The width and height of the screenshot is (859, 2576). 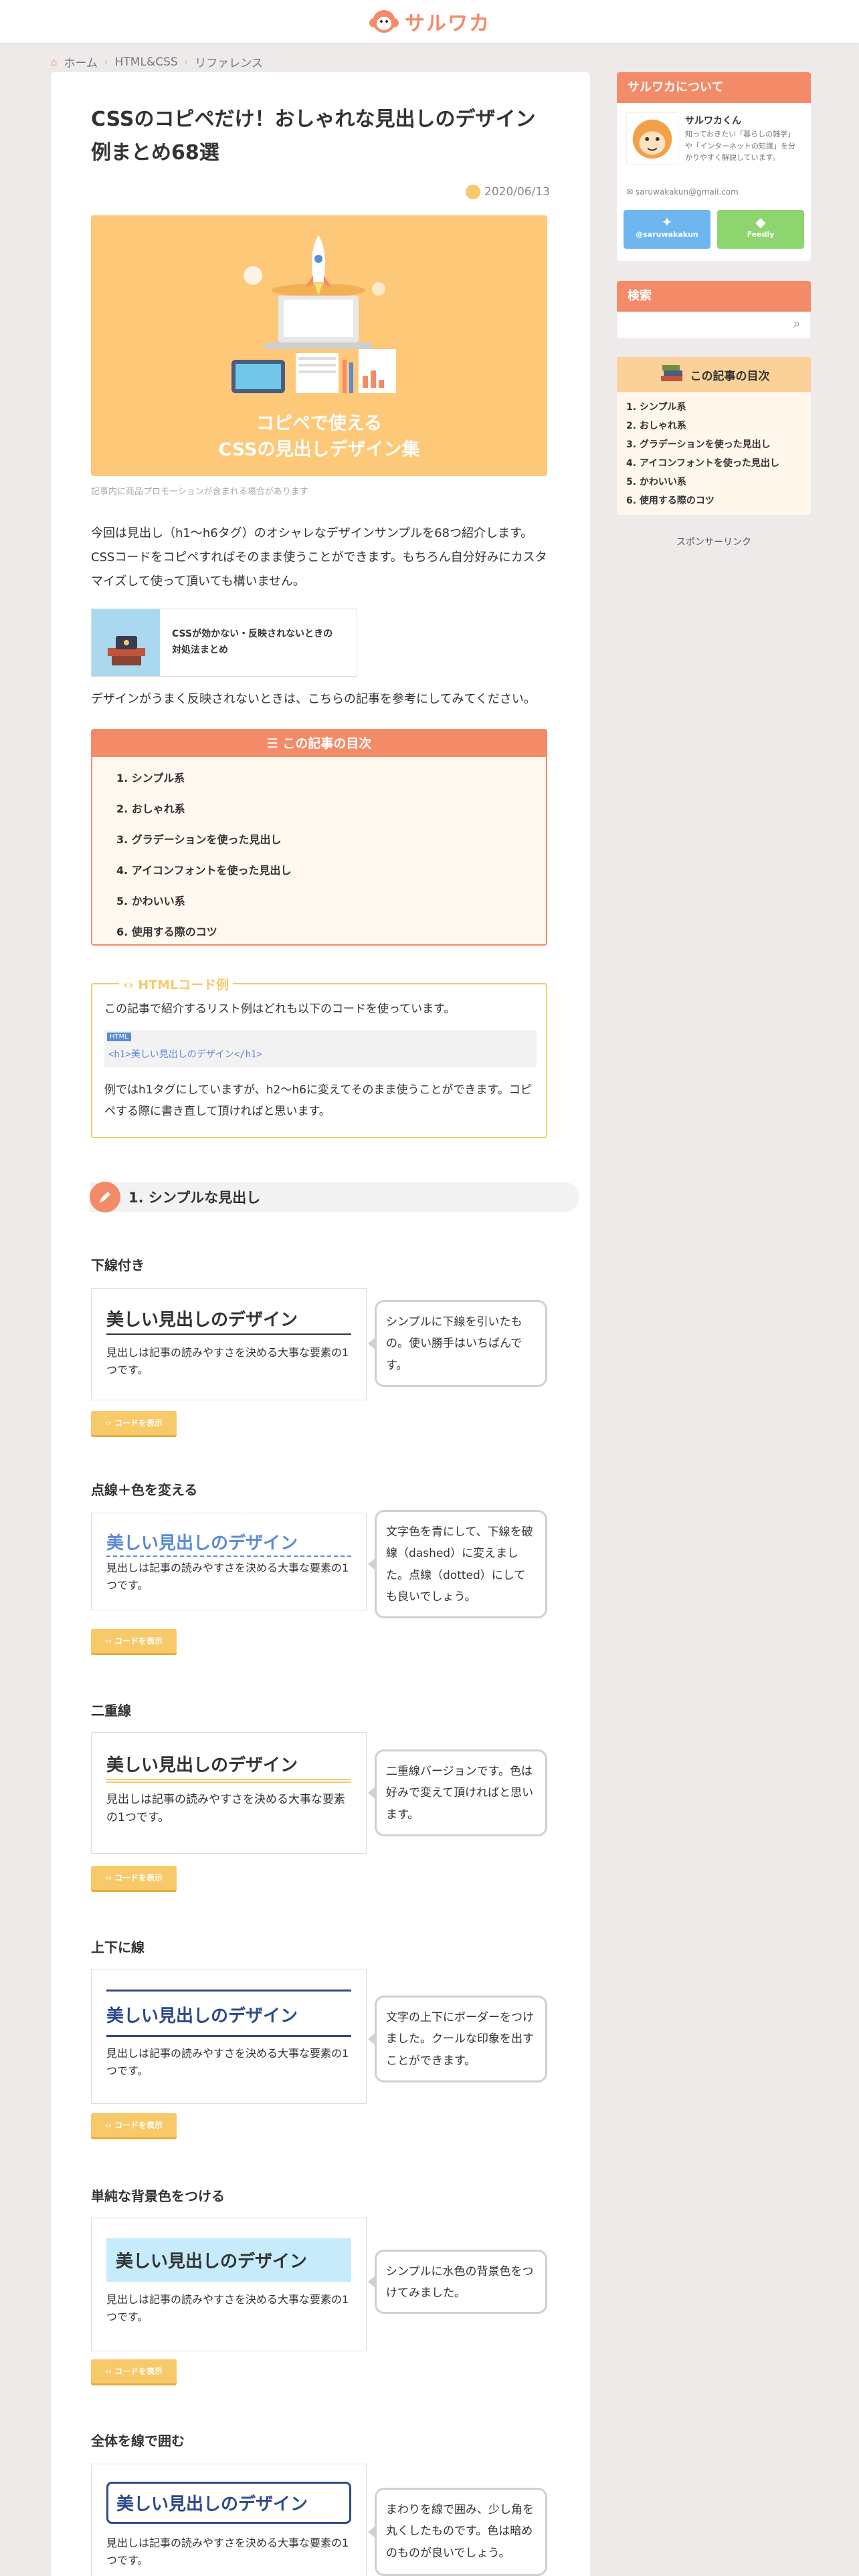 I want to click on toc-item: 2. おしゃれ系, so click(x=151, y=808).